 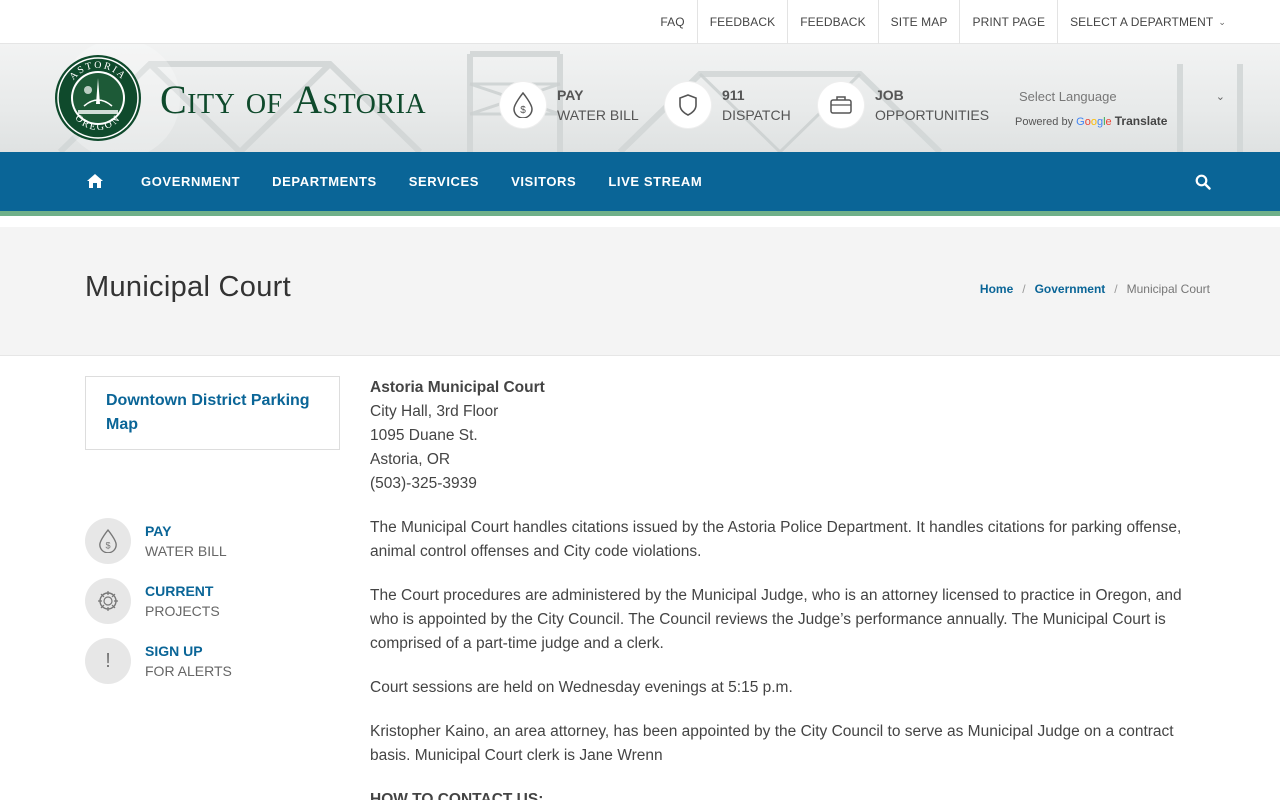 I want to click on city-logo-text: City of Astoria, so click(x=293, y=99).